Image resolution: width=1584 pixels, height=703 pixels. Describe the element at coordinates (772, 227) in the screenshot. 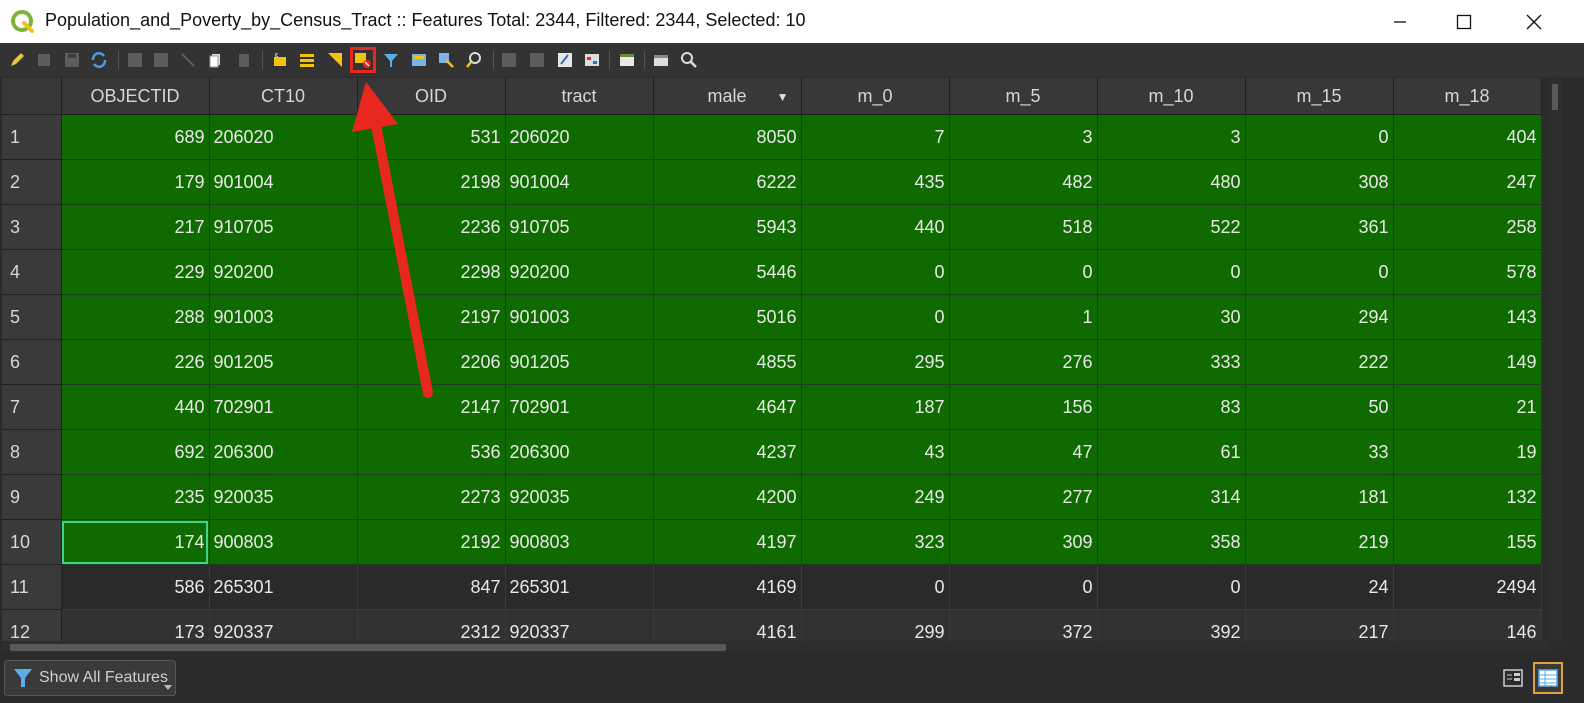

I see `table-row-selected: 3 217 910705 2236 910705 5943 440 518 522 361 258` at that location.